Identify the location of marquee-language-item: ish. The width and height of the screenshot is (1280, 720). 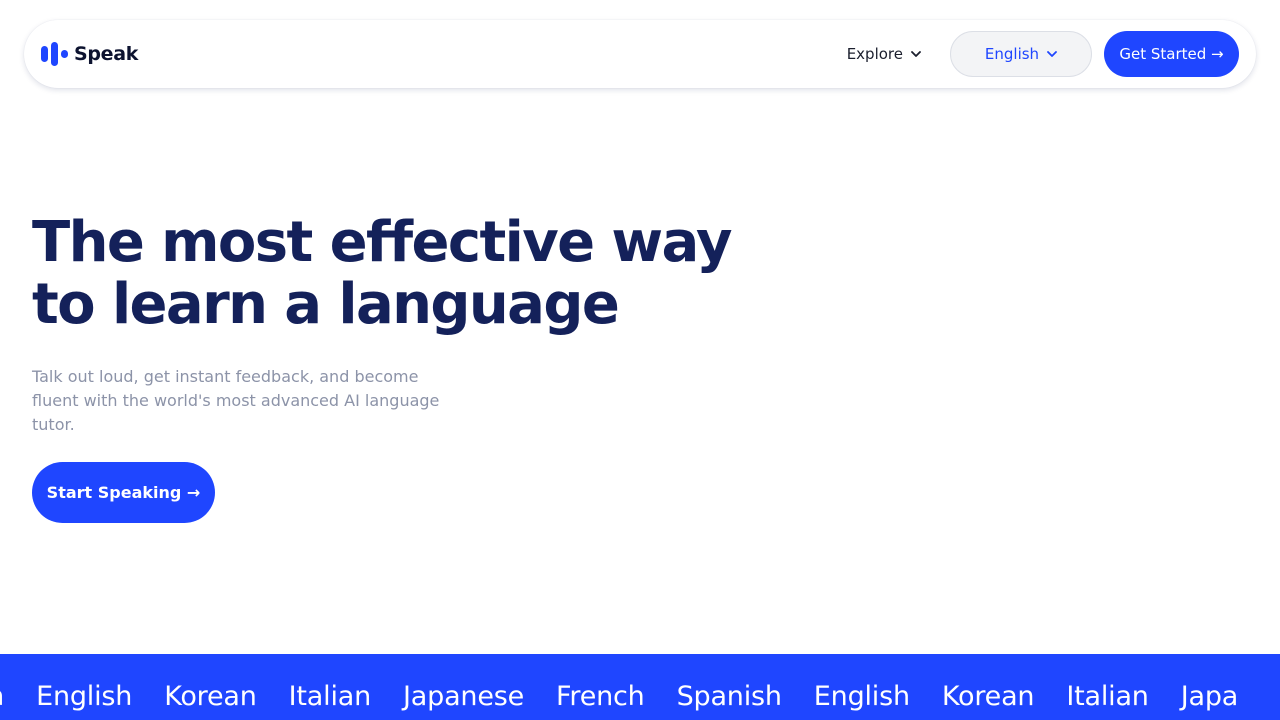
(2, 696).